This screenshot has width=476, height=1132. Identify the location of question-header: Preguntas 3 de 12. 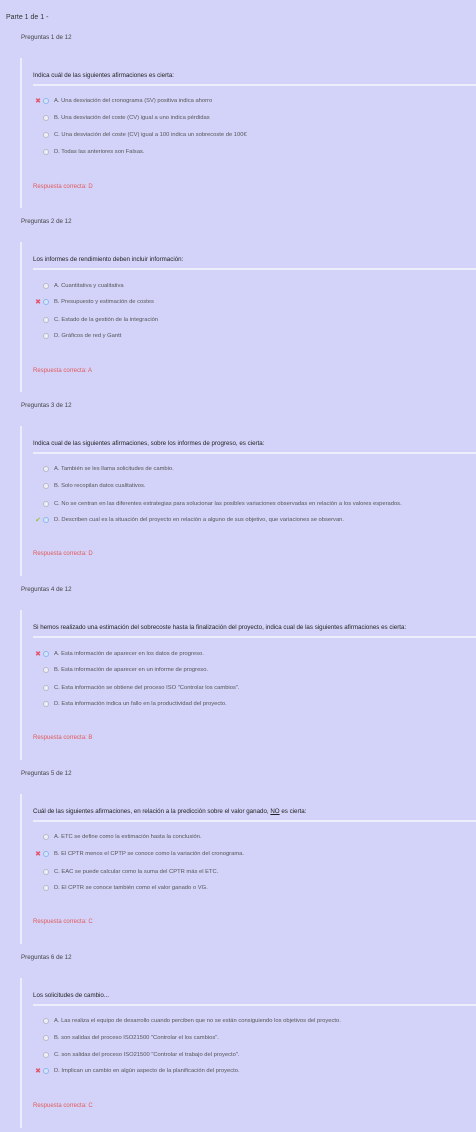
(46, 405).